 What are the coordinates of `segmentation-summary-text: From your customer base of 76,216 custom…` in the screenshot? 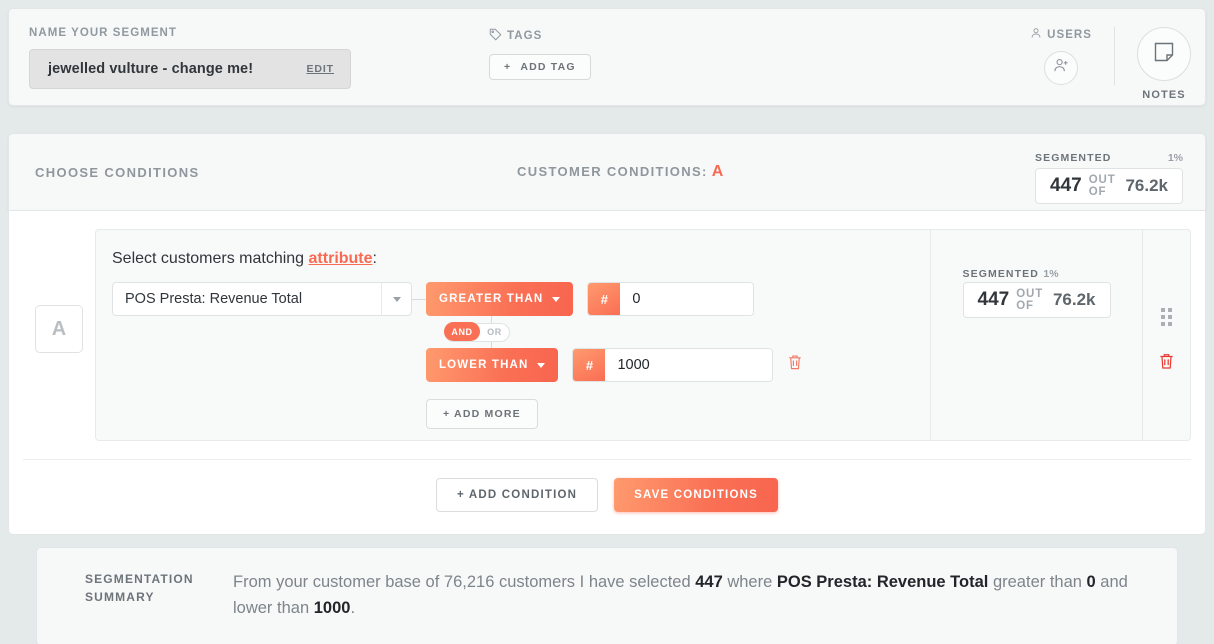 It's located at (693, 595).